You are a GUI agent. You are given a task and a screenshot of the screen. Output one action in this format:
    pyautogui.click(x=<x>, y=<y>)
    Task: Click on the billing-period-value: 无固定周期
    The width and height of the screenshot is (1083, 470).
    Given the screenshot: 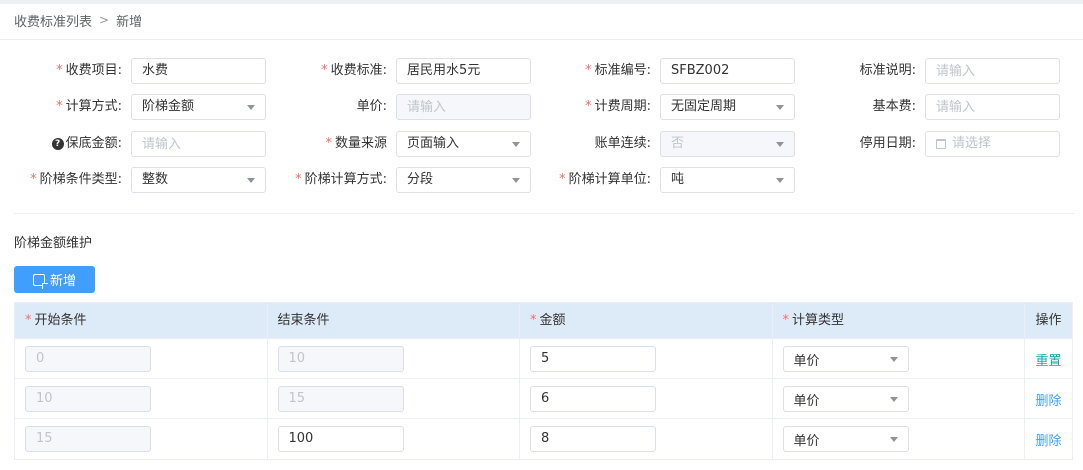 What is the action you would take?
    pyautogui.click(x=704, y=106)
    